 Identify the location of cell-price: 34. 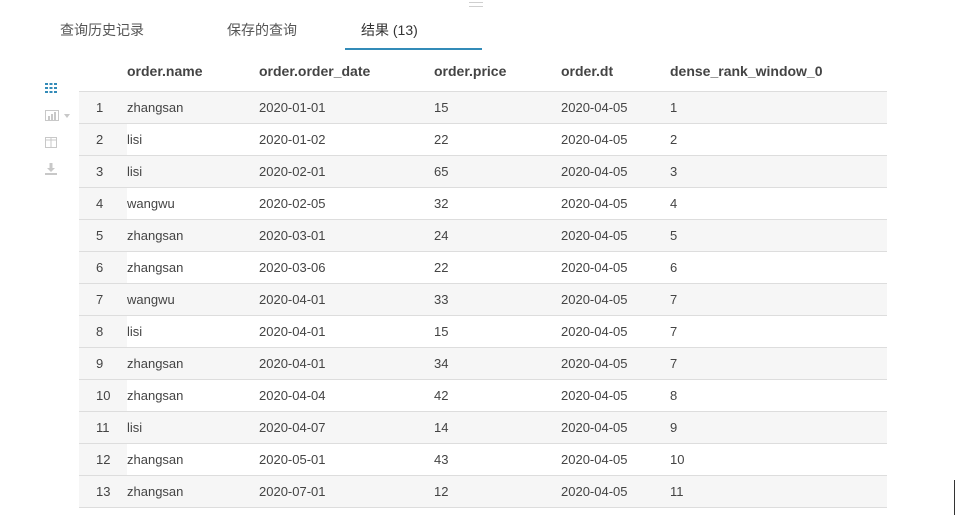
(497, 363).